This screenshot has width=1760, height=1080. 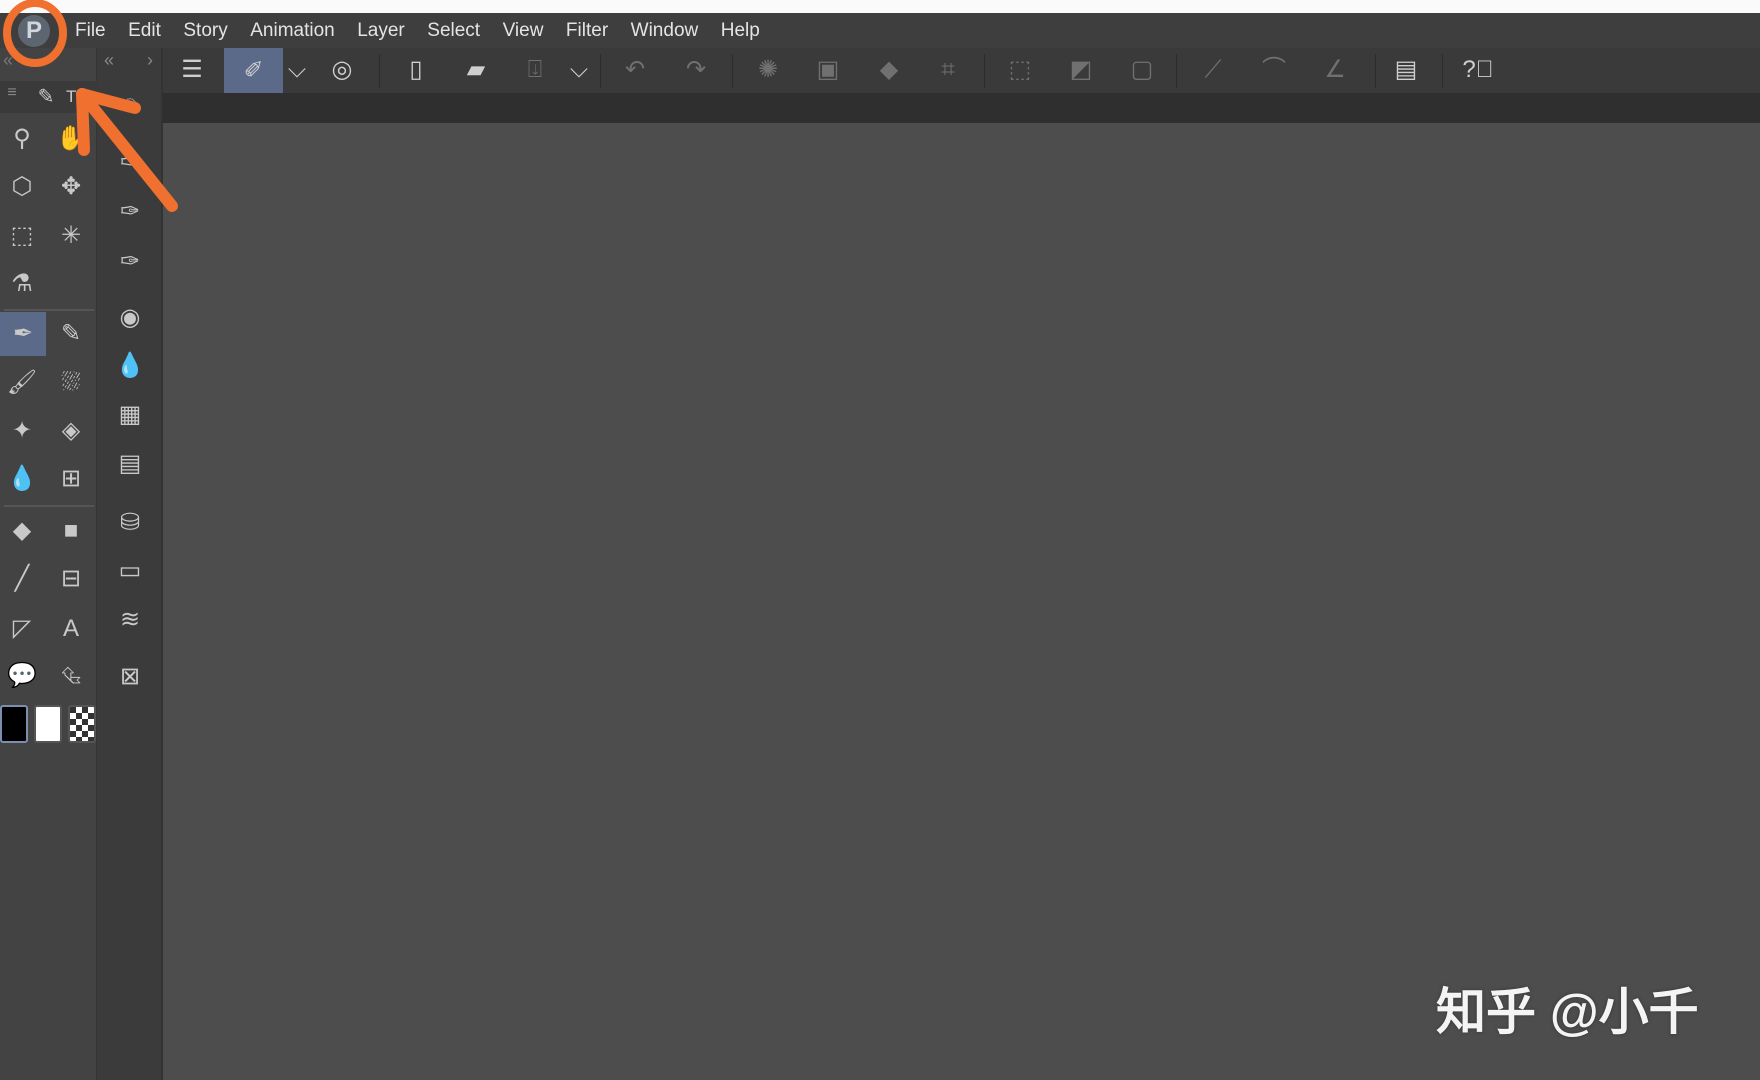 What do you see at coordinates (1406, 70) in the screenshot?
I see `device-icon: ▤` at bounding box center [1406, 70].